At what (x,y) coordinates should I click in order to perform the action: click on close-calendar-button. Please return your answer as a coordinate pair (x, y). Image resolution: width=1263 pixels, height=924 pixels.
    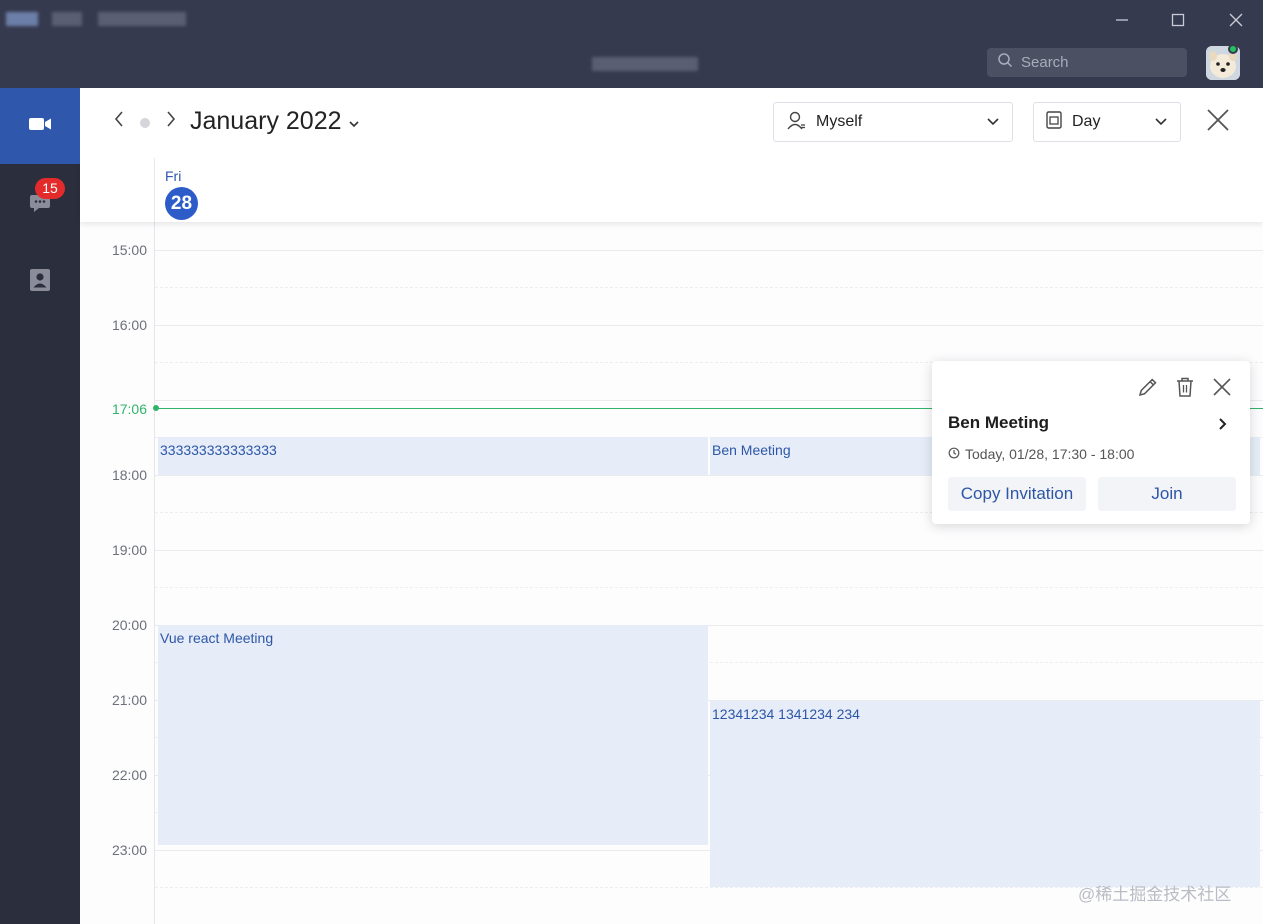
    Looking at the image, I should click on (1218, 120).